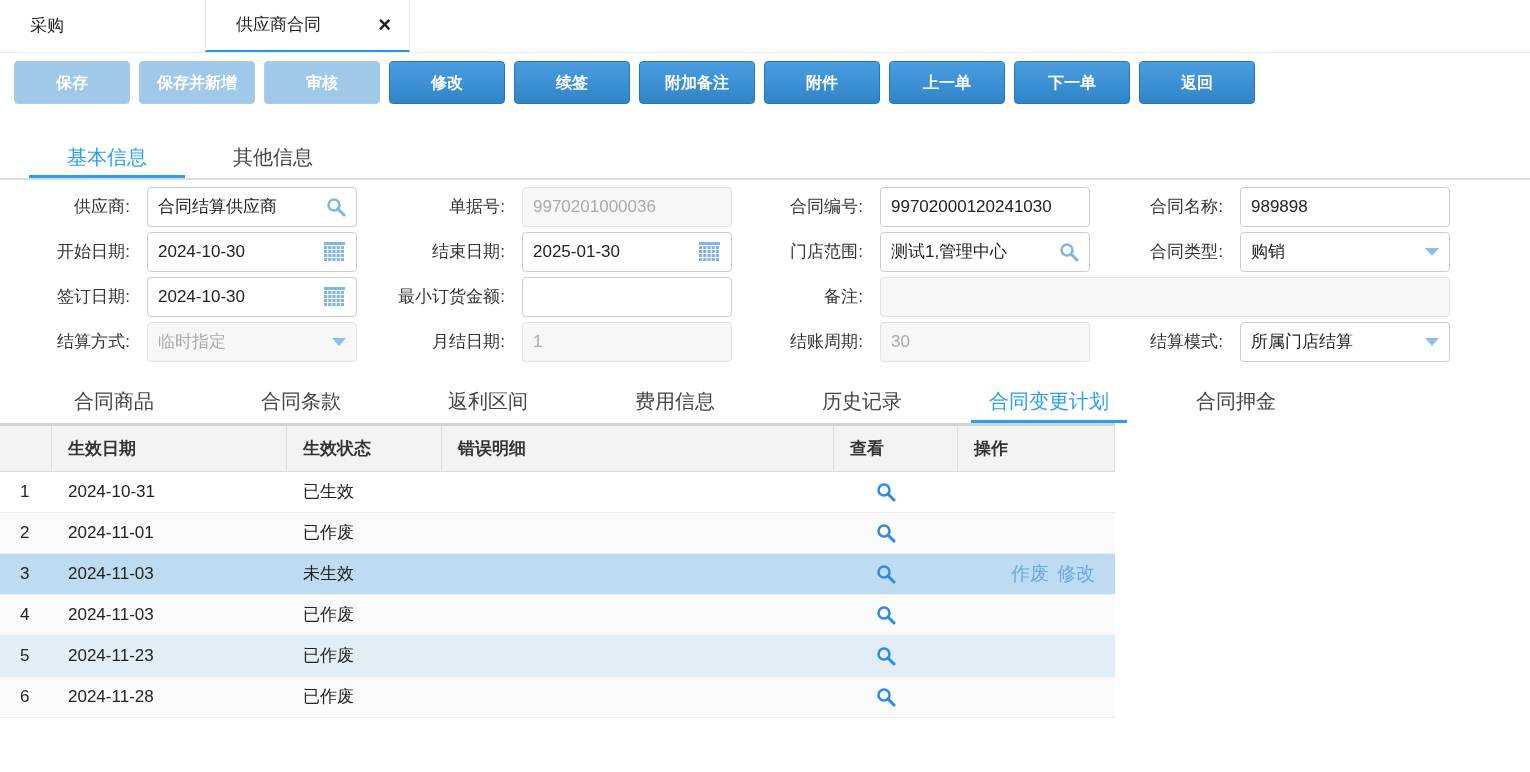  Describe the element at coordinates (102, 26) in the screenshot. I see `window-tab: 采购` at that location.